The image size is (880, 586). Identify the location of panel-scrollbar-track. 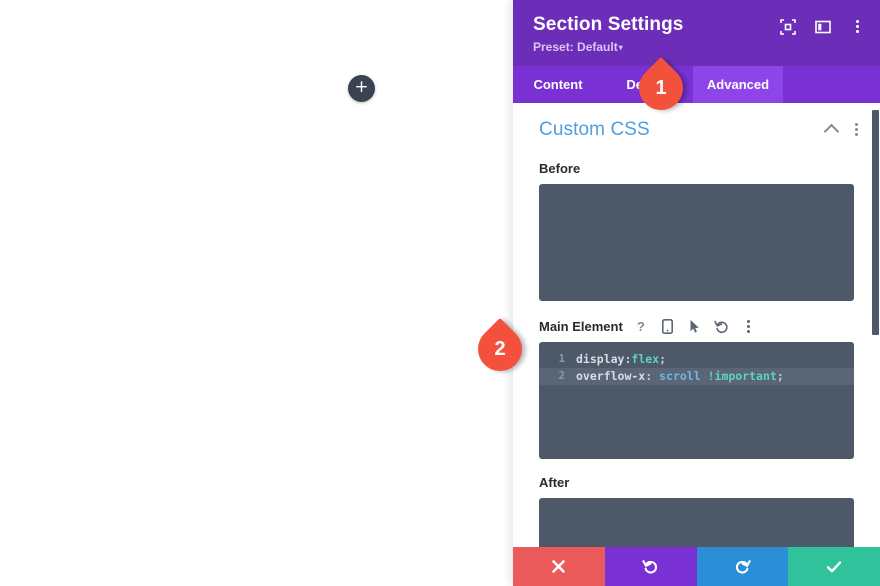
(875, 325).